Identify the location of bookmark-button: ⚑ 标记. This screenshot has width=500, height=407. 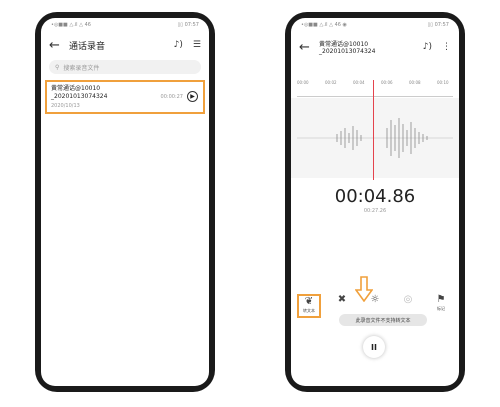
(441, 306).